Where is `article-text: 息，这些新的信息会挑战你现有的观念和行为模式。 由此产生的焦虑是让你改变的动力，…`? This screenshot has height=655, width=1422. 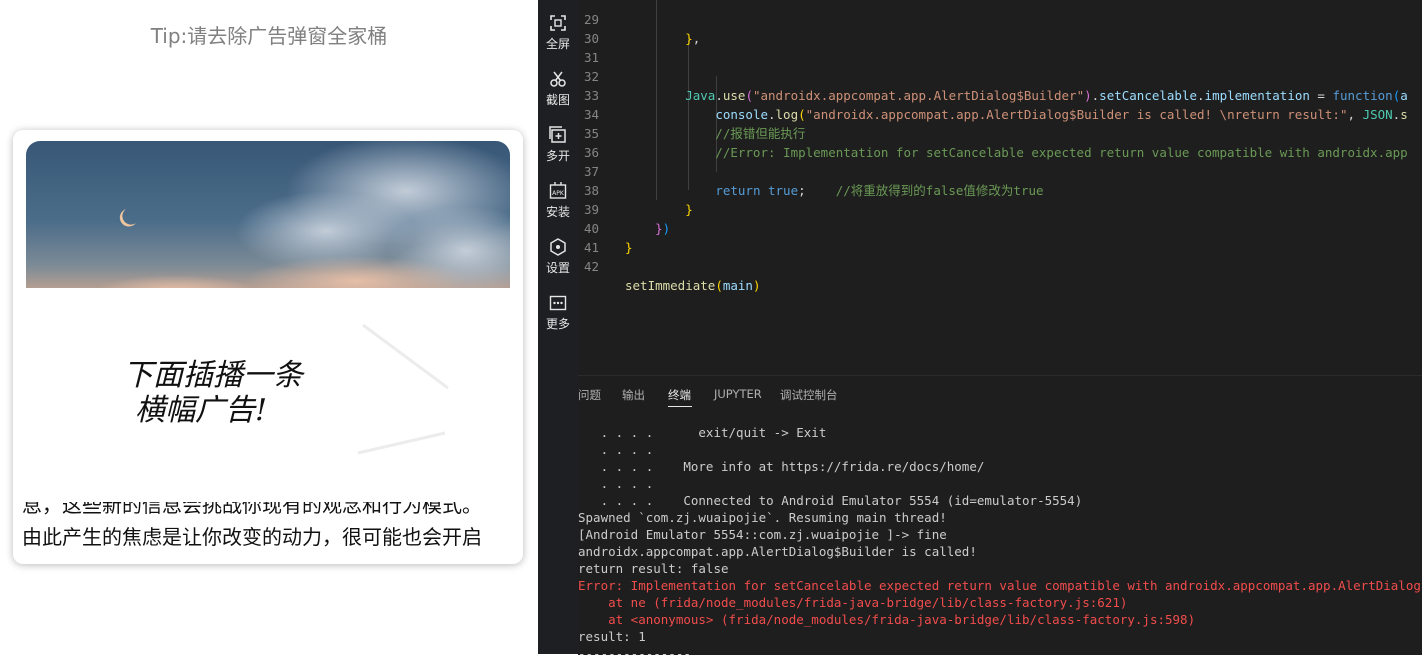 article-text: 息，这些新的信息会挑战你现有的观念和行为模式。 由此产生的焦虑是让你改变的动力，… is located at coordinates (269, 527).